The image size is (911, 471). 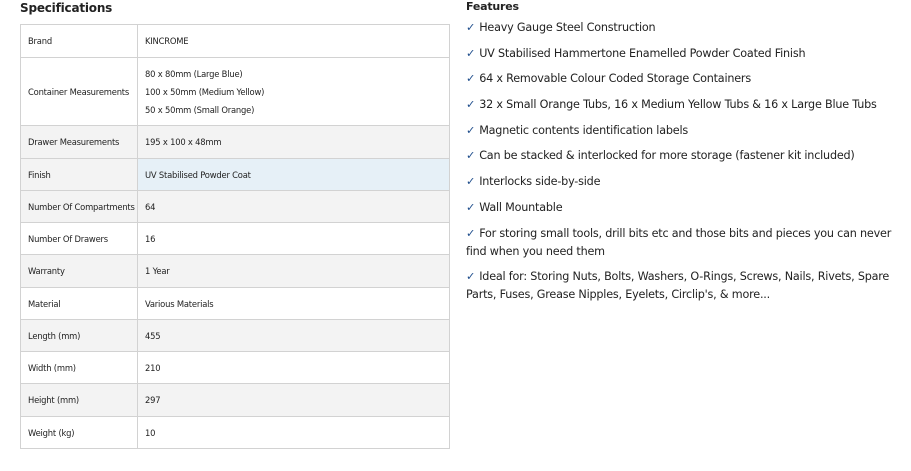 I want to click on feature-item: ✓ Magnetic contents identification labels, so click(x=688, y=131).